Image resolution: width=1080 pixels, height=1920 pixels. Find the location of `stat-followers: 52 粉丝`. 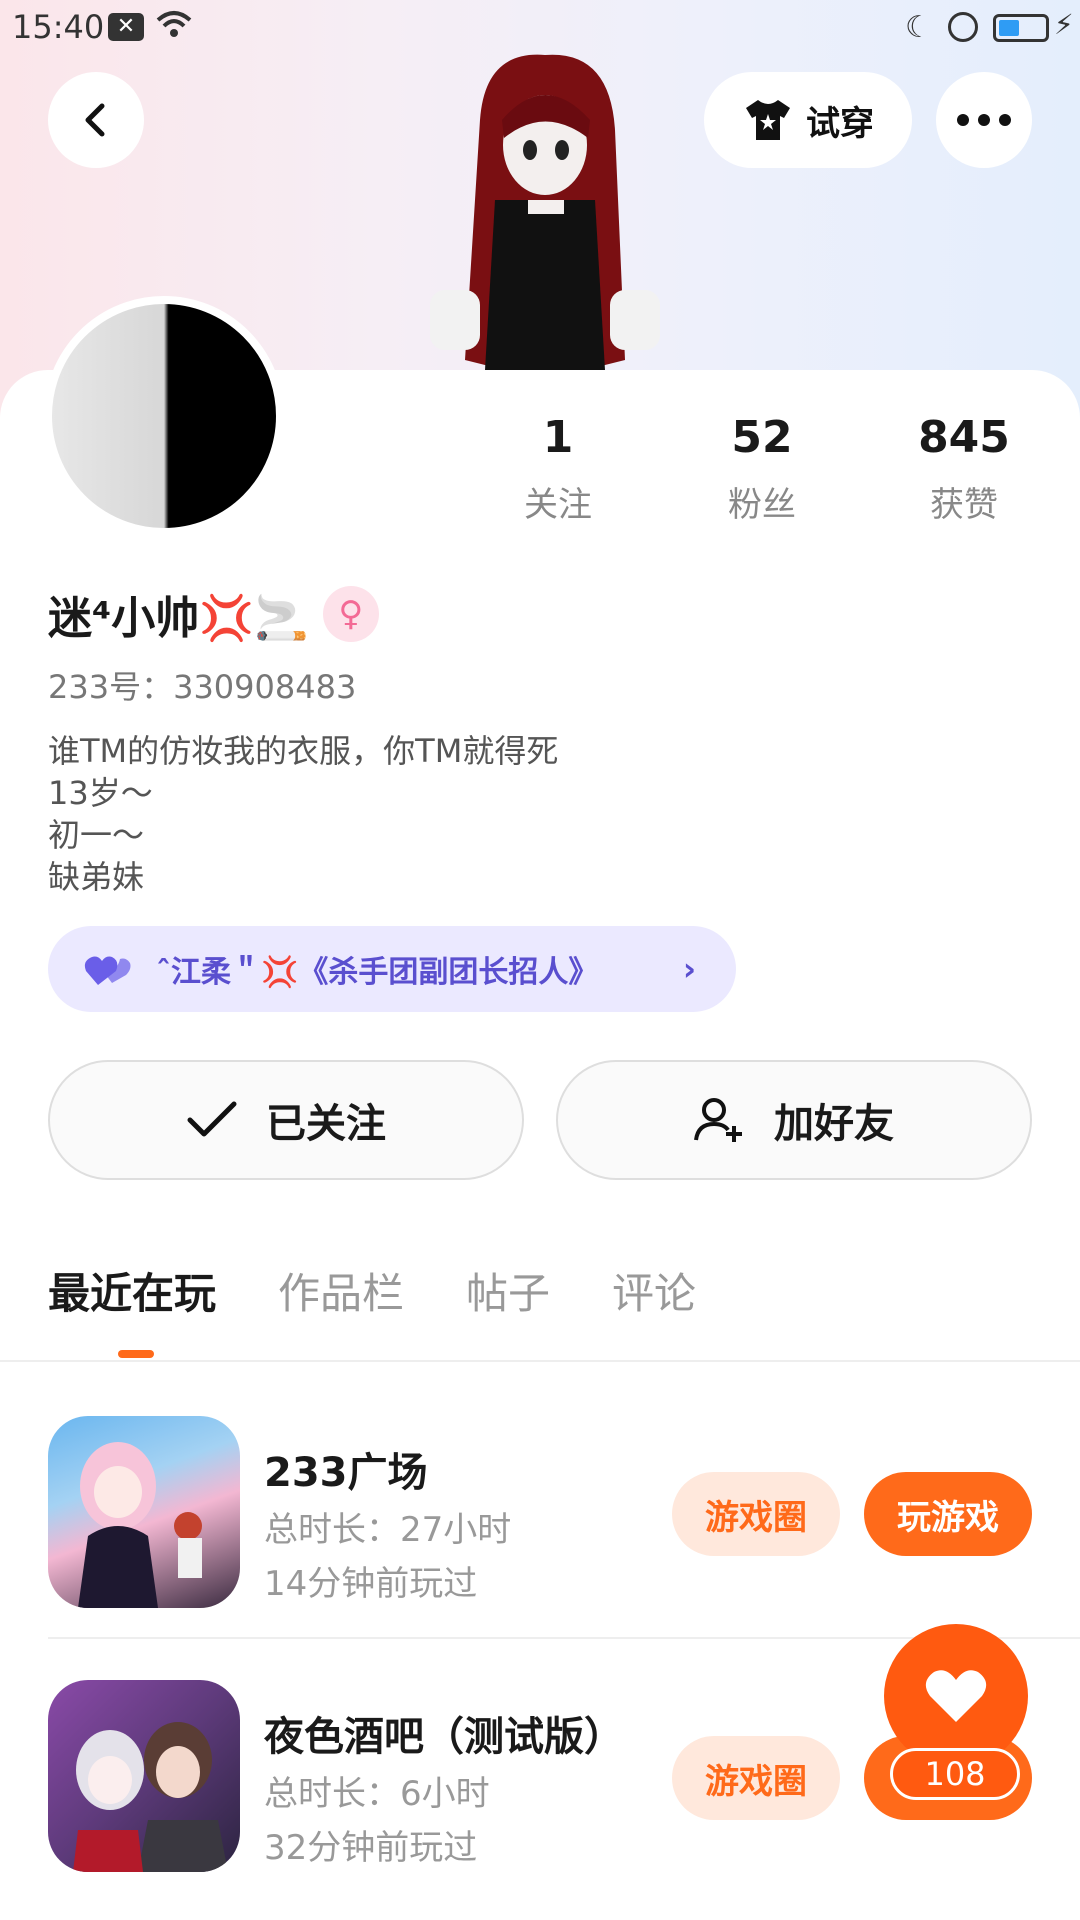

stat-followers: 52 粉丝 is located at coordinates (762, 469).